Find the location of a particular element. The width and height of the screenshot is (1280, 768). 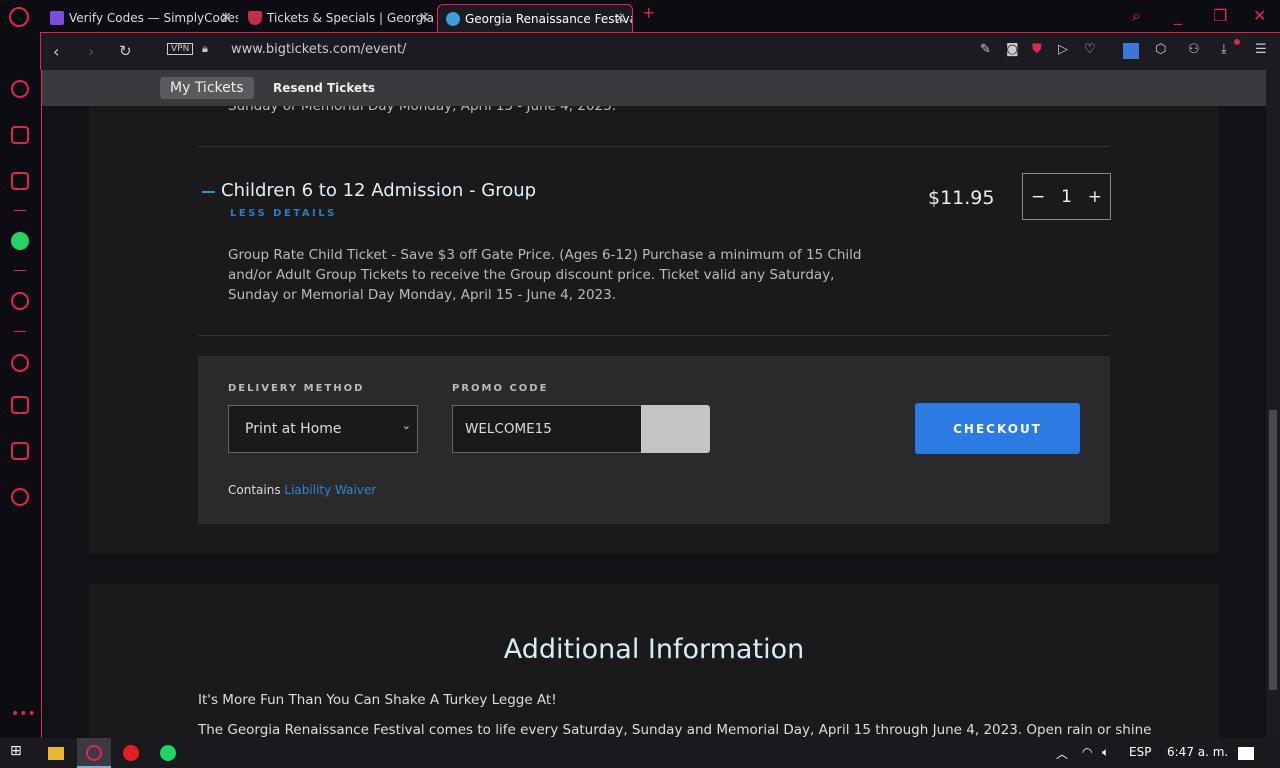

quantity-value: 1 is located at coordinates (1066, 197).